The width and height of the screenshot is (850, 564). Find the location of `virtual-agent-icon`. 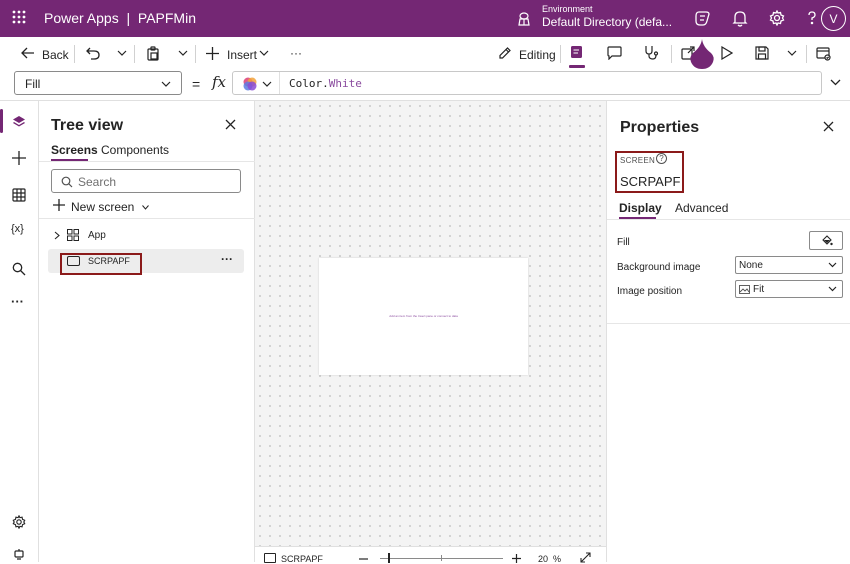

virtual-agent-icon is located at coordinates (19, 555).